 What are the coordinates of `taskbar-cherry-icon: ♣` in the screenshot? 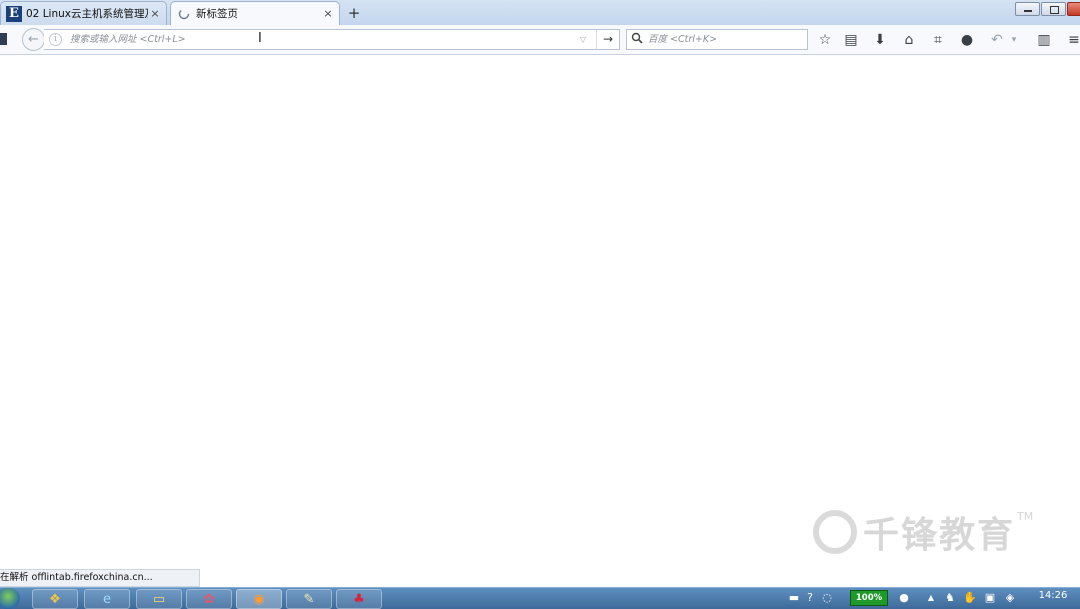 It's located at (359, 599).